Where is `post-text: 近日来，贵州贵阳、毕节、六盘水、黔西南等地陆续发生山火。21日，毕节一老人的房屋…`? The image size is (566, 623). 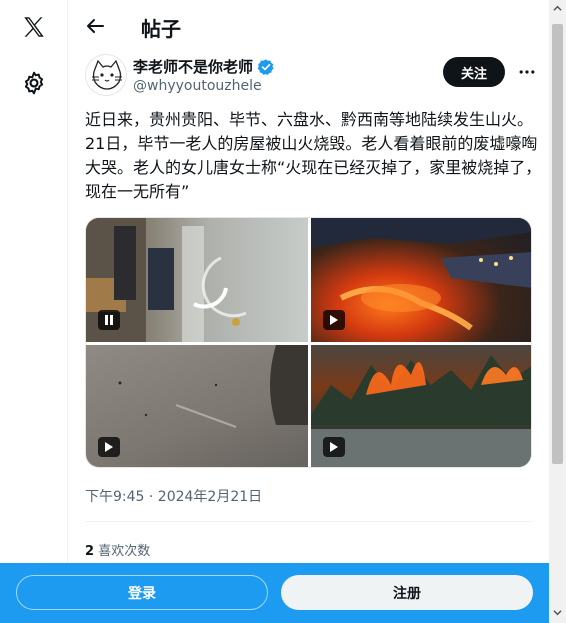
post-text: 近日来，贵州贵阳、毕节、六盘水、黔西南等地陆续发生山火。21日，毕节一老人的房屋… is located at coordinates (313, 155).